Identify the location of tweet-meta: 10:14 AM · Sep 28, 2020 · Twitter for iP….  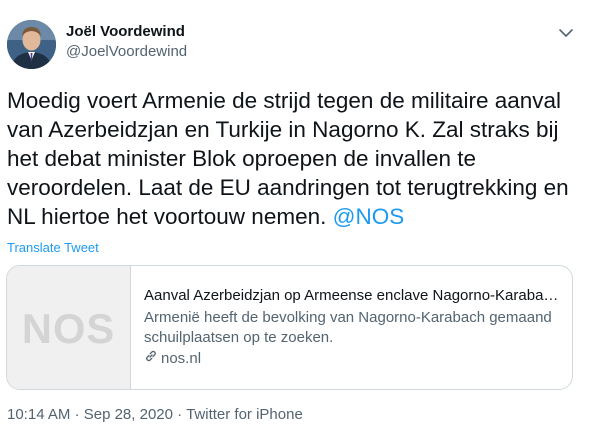
(155, 414).